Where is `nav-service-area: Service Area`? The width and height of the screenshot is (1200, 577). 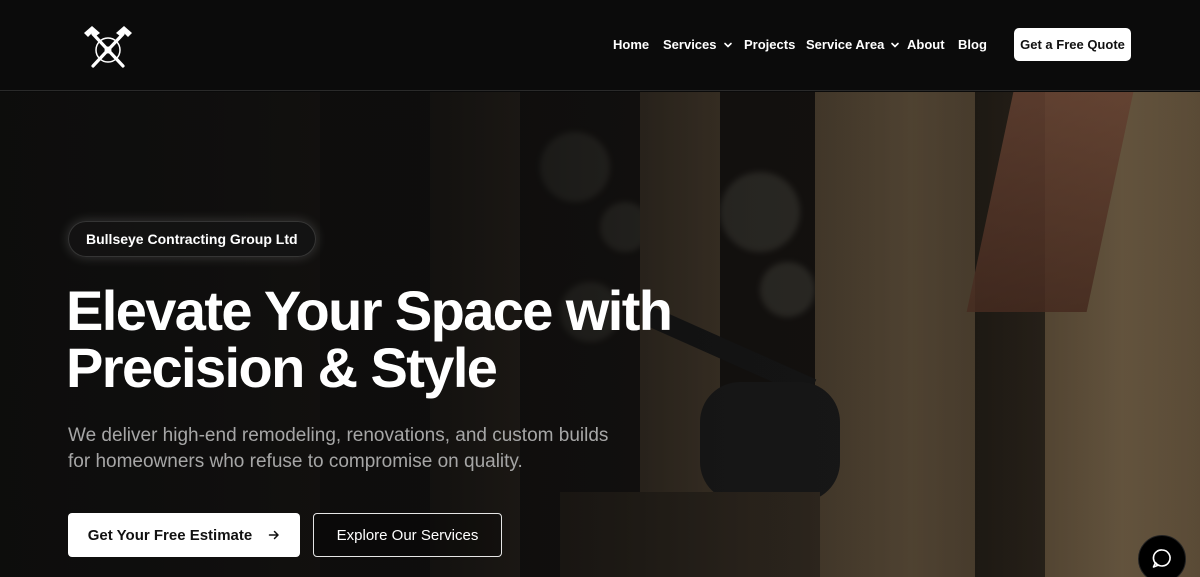
nav-service-area: Service Area is located at coordinates (853, 44).